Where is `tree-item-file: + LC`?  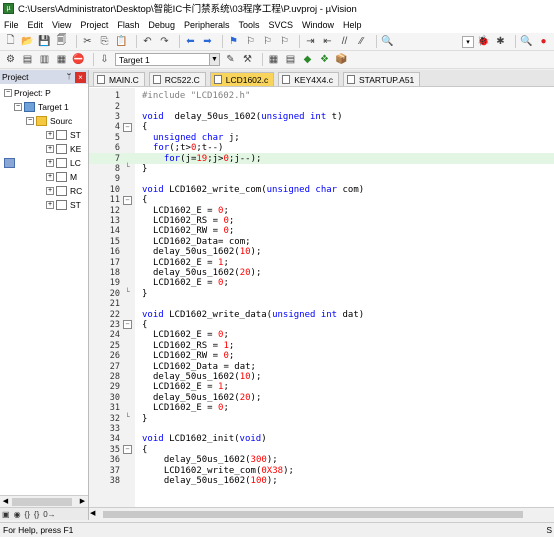
tree-item-file: + LC is located at coordinates (63, 163).